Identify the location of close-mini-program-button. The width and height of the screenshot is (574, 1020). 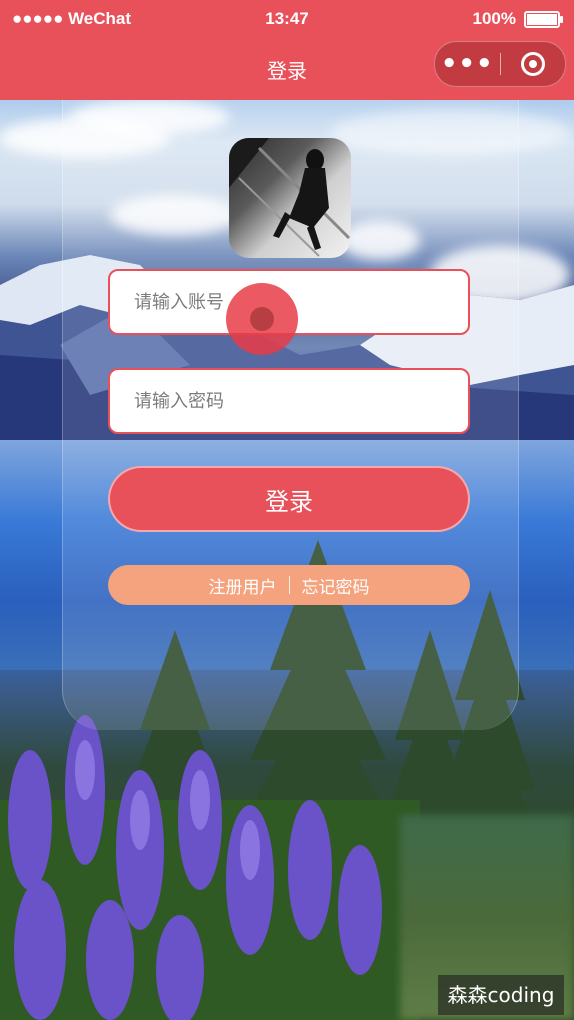
(533, 64).